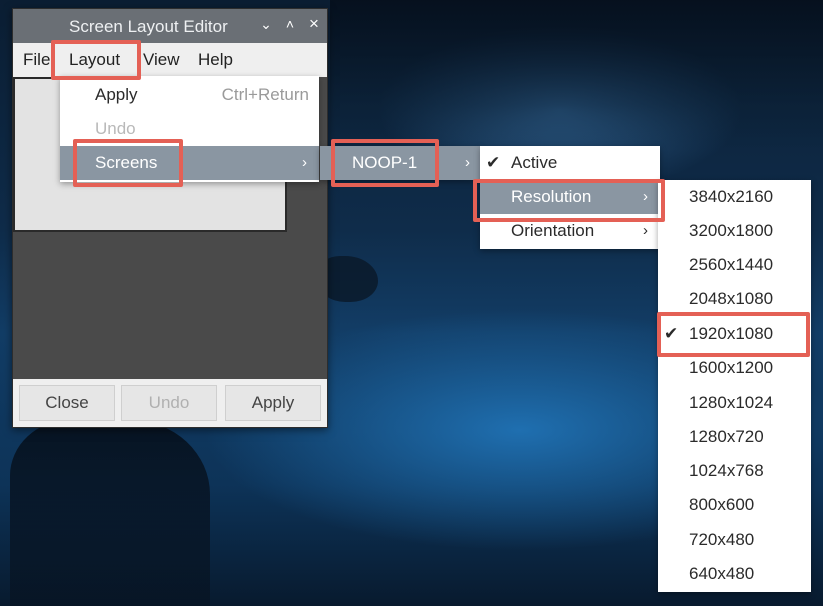 The width and height of the screenshot is (823, 606). Describe the element at coordinates (273, 403) in the screenshot. I see `apply-button: Apply` at that location.